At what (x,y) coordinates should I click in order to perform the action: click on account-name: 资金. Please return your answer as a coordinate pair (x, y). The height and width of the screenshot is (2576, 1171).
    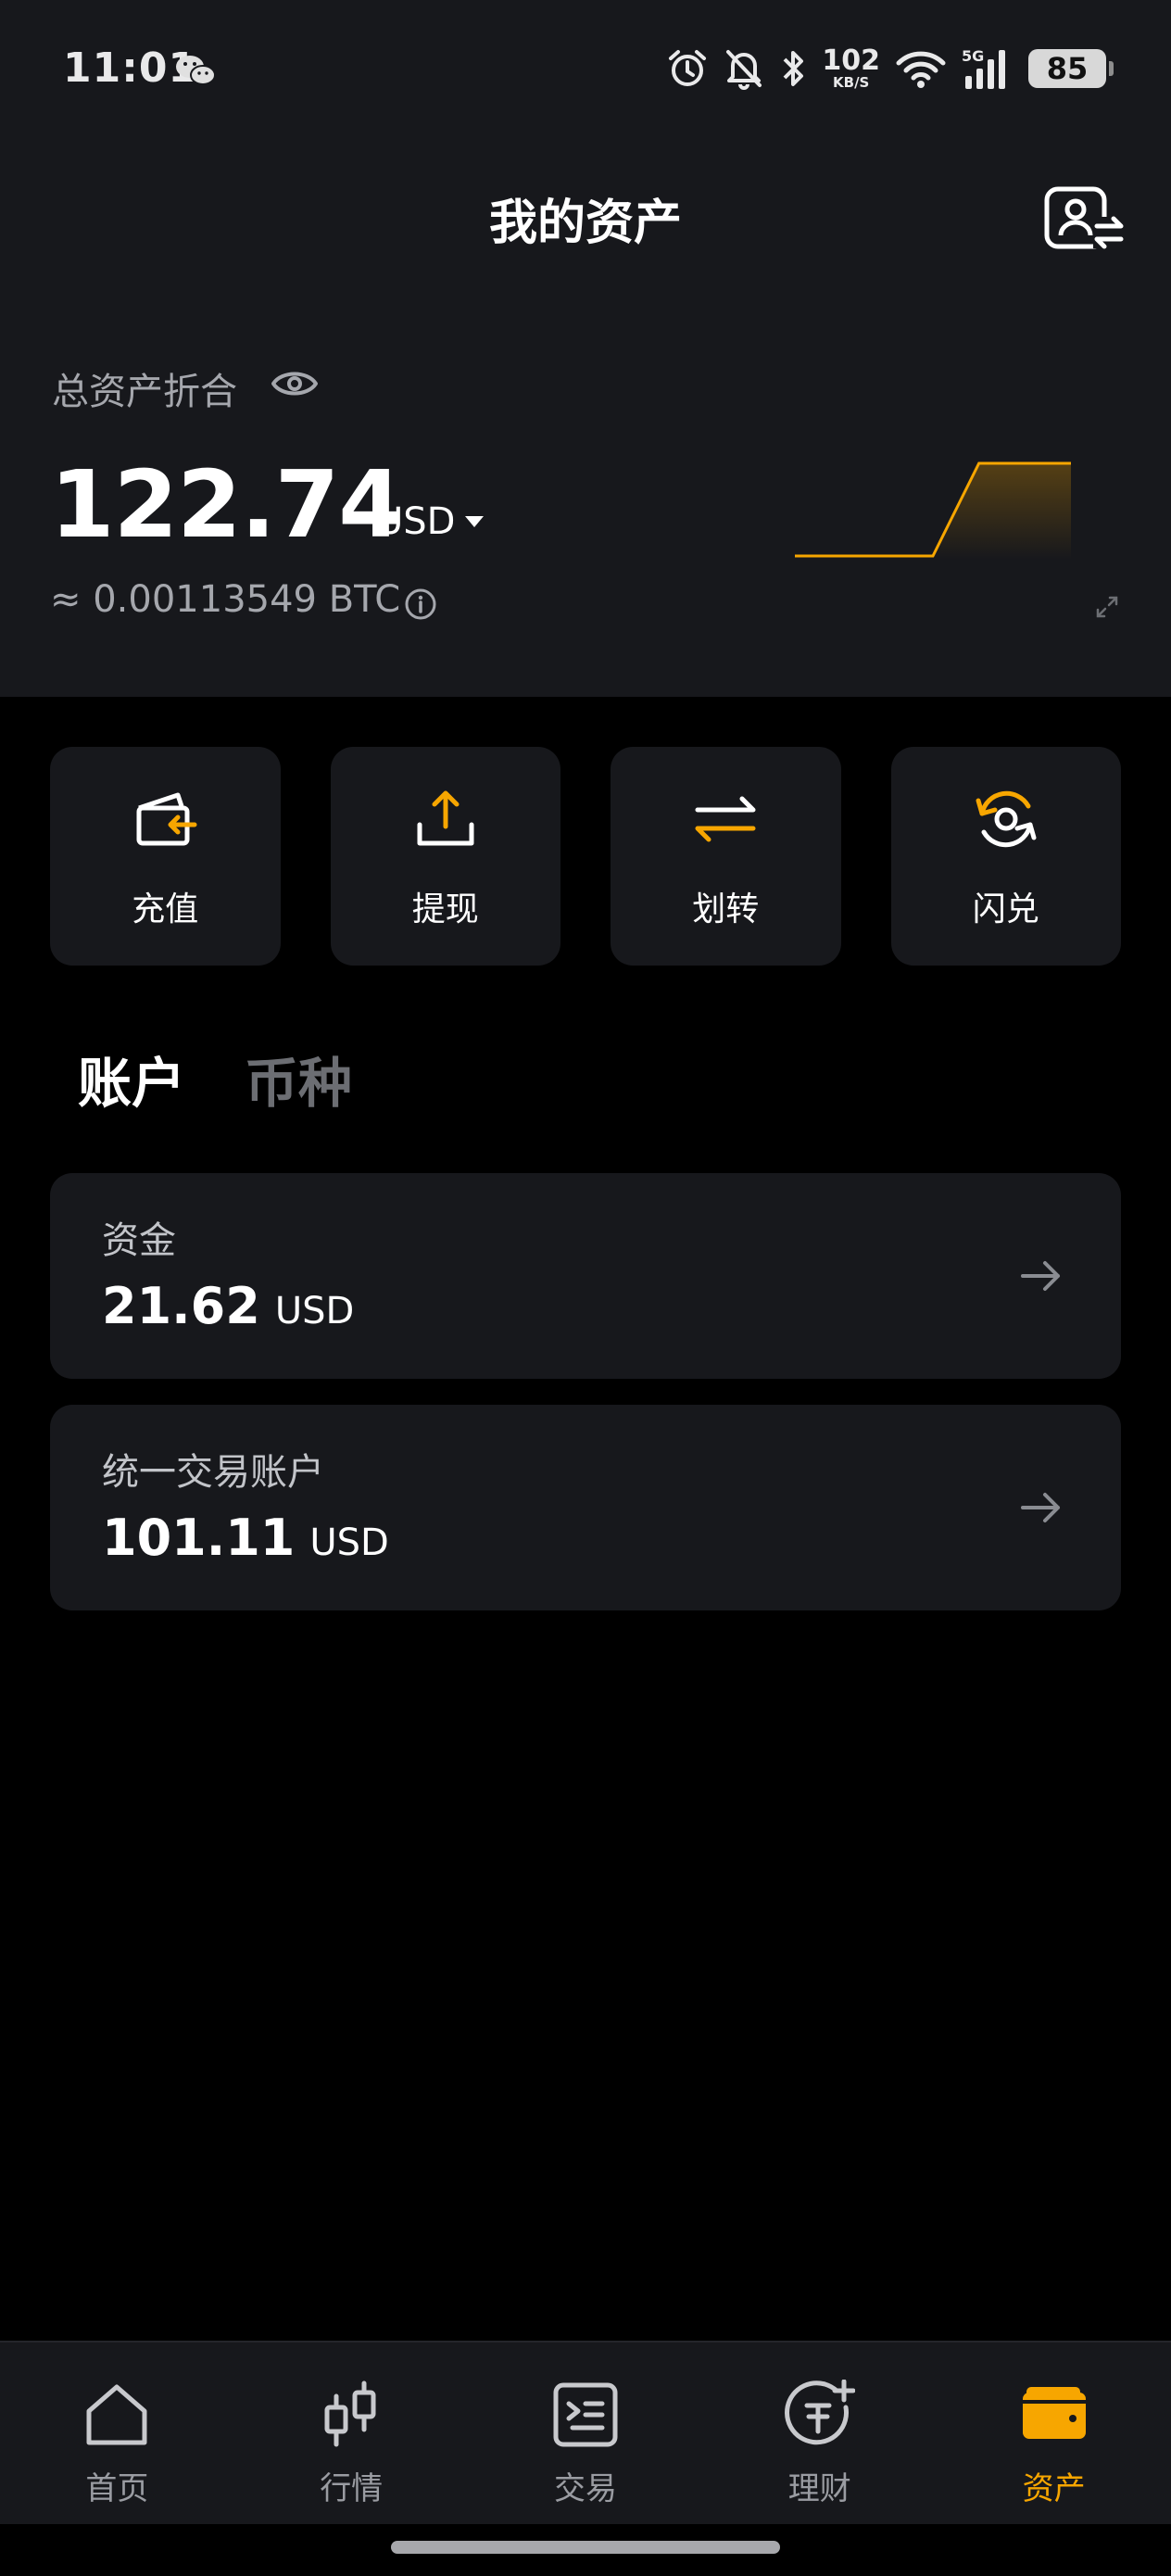
    Looking at the image, I should click on (139, 1240).